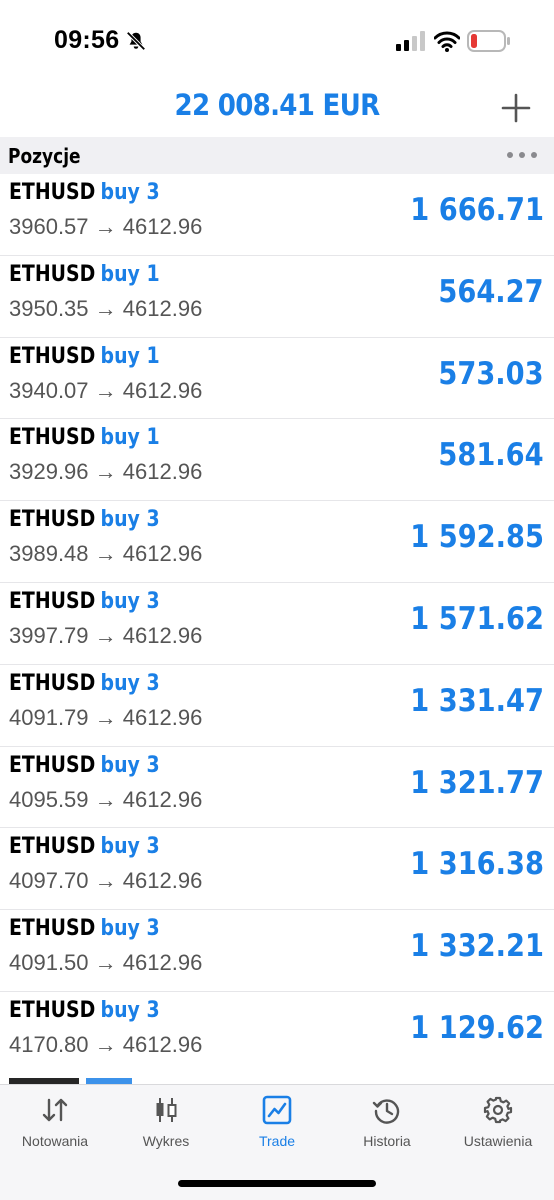 The width and height of the screenshot is (554, 1200). Describe the element at coordinates (477, 618) in the screenshot. I see `position-profit: 1 571.62` at that location.